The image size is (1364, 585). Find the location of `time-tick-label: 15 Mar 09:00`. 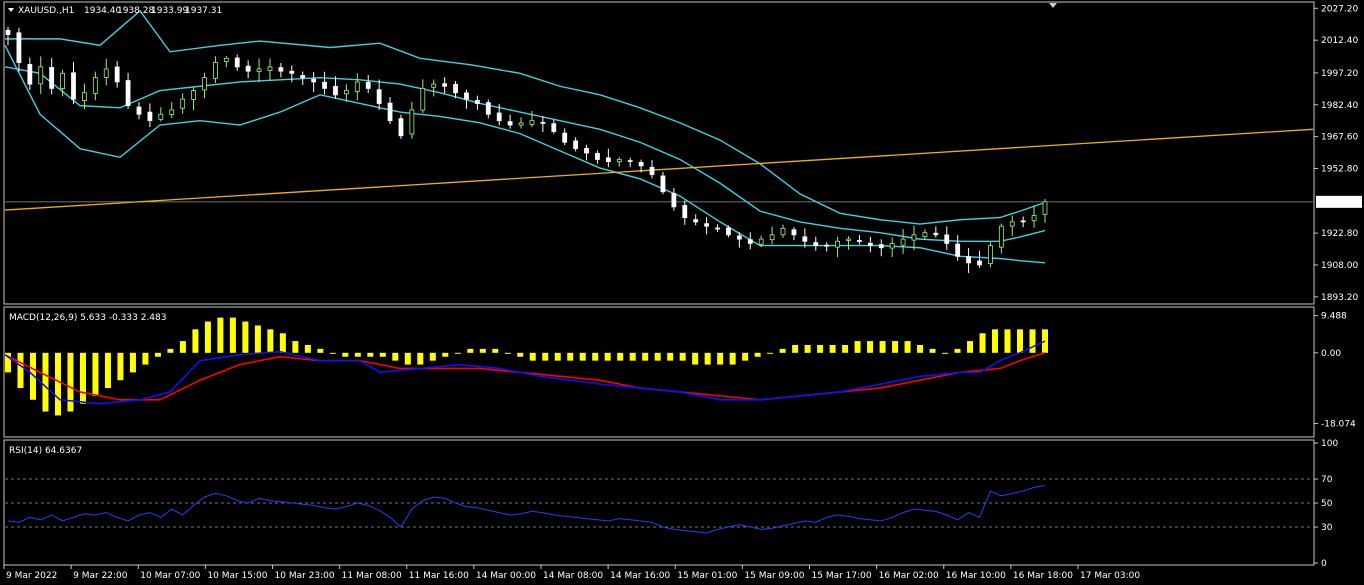

time-tick-label: 15 Mar 09:00 is located at coordinates (774, 576).